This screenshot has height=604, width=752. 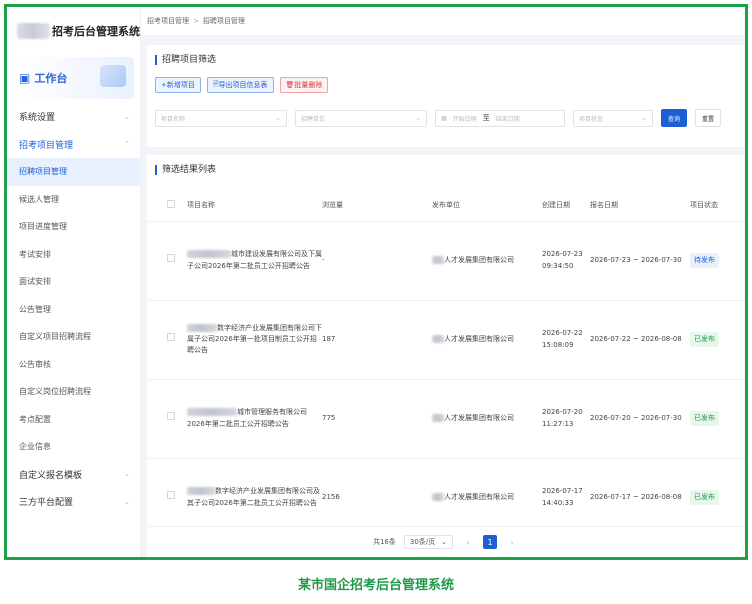 I want to click on workbench-nav: ▣ 工作台, so click(x=73, y=78).